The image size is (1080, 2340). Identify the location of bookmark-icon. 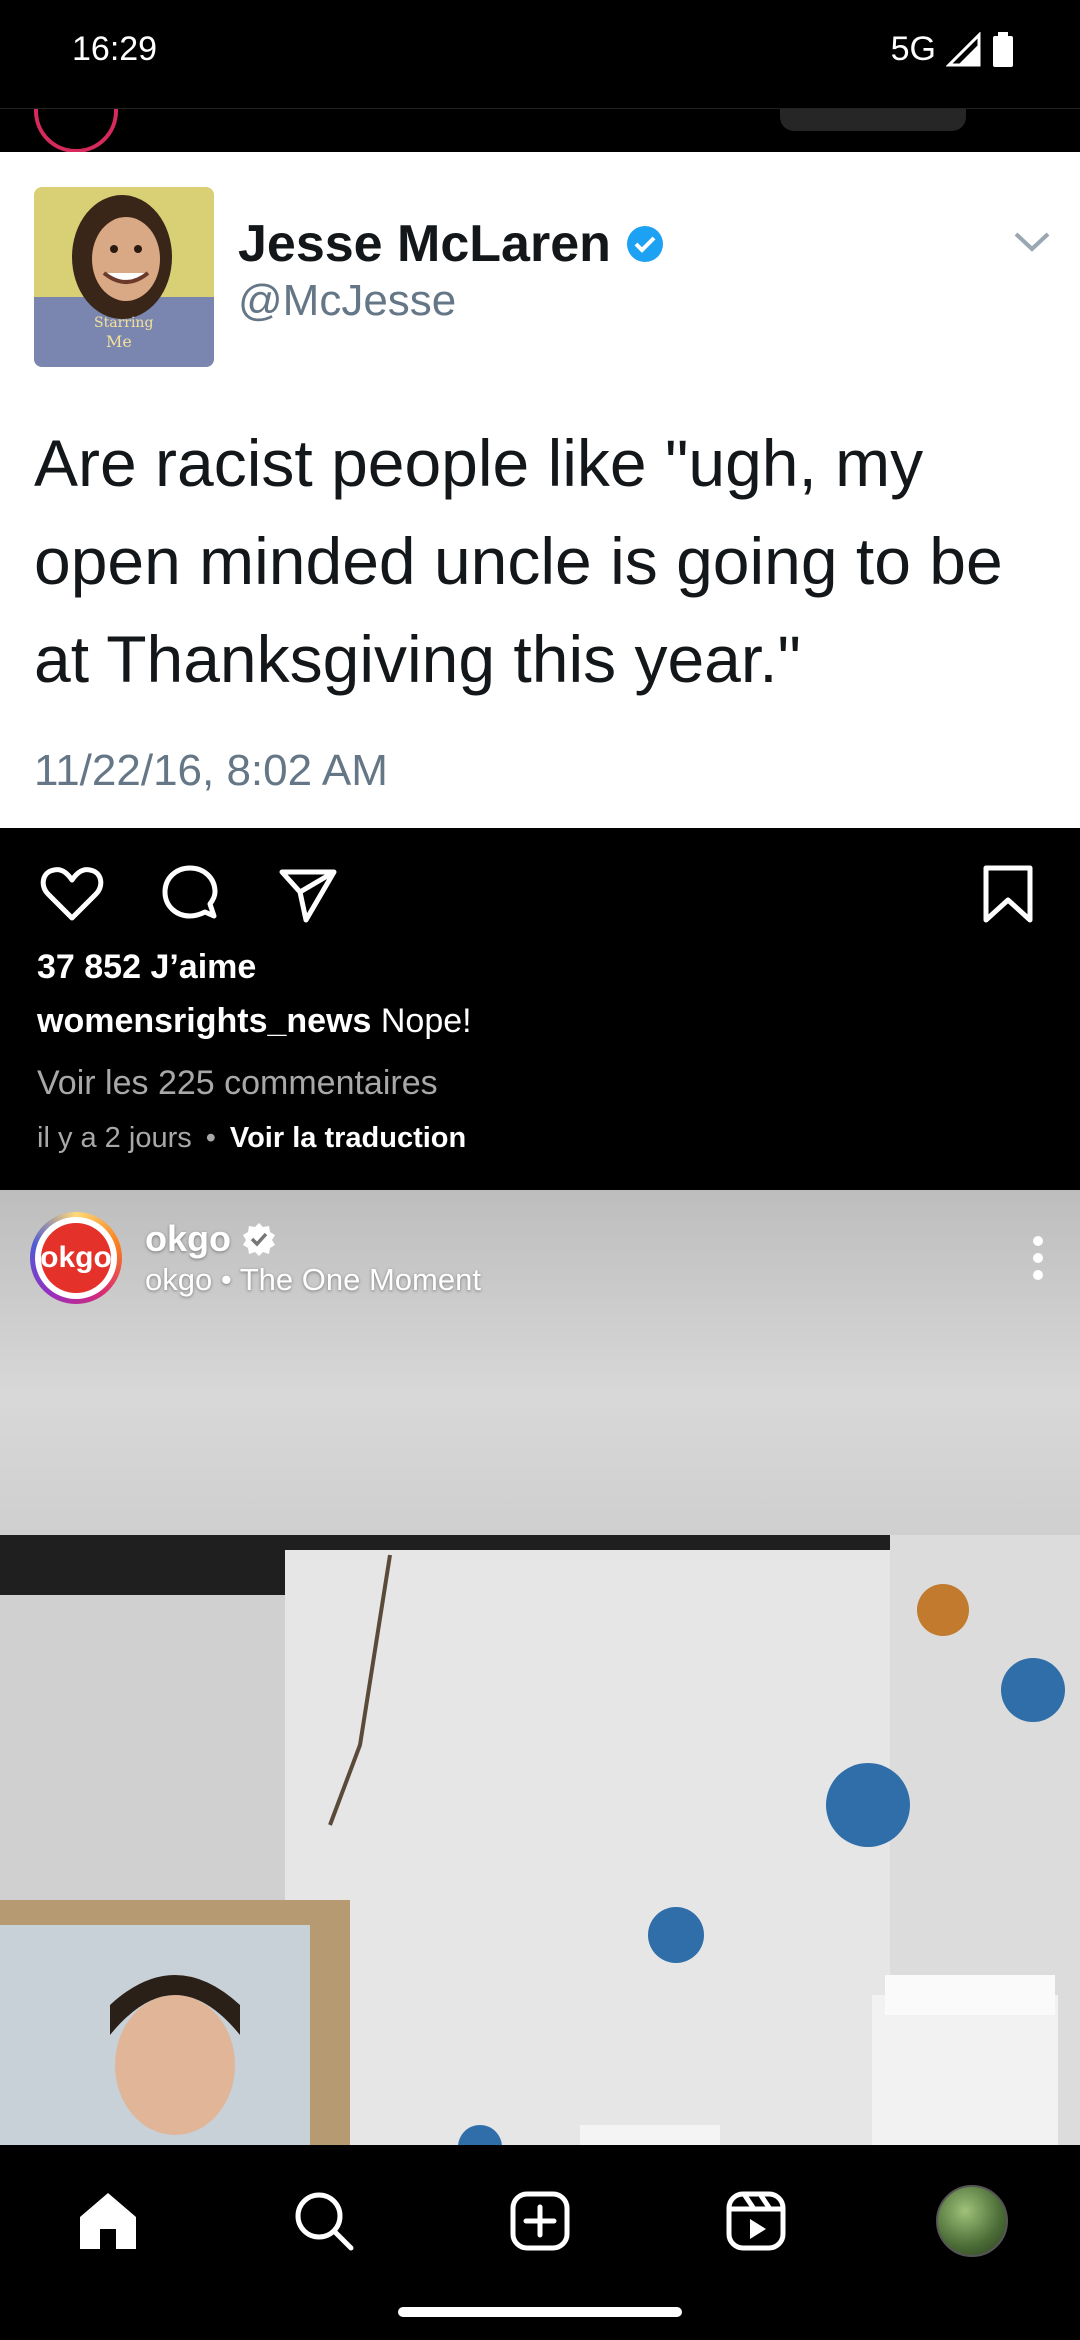
(1008, 894).